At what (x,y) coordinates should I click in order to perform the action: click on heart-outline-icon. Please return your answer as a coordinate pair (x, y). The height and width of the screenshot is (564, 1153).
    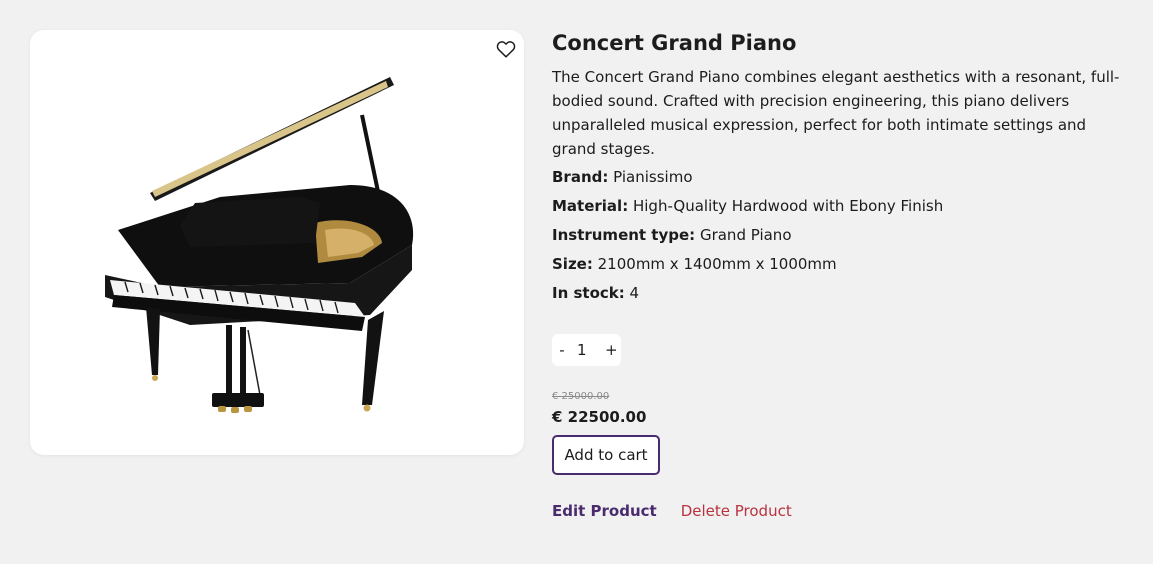
    Looking at the image, I should click on (506, 49).